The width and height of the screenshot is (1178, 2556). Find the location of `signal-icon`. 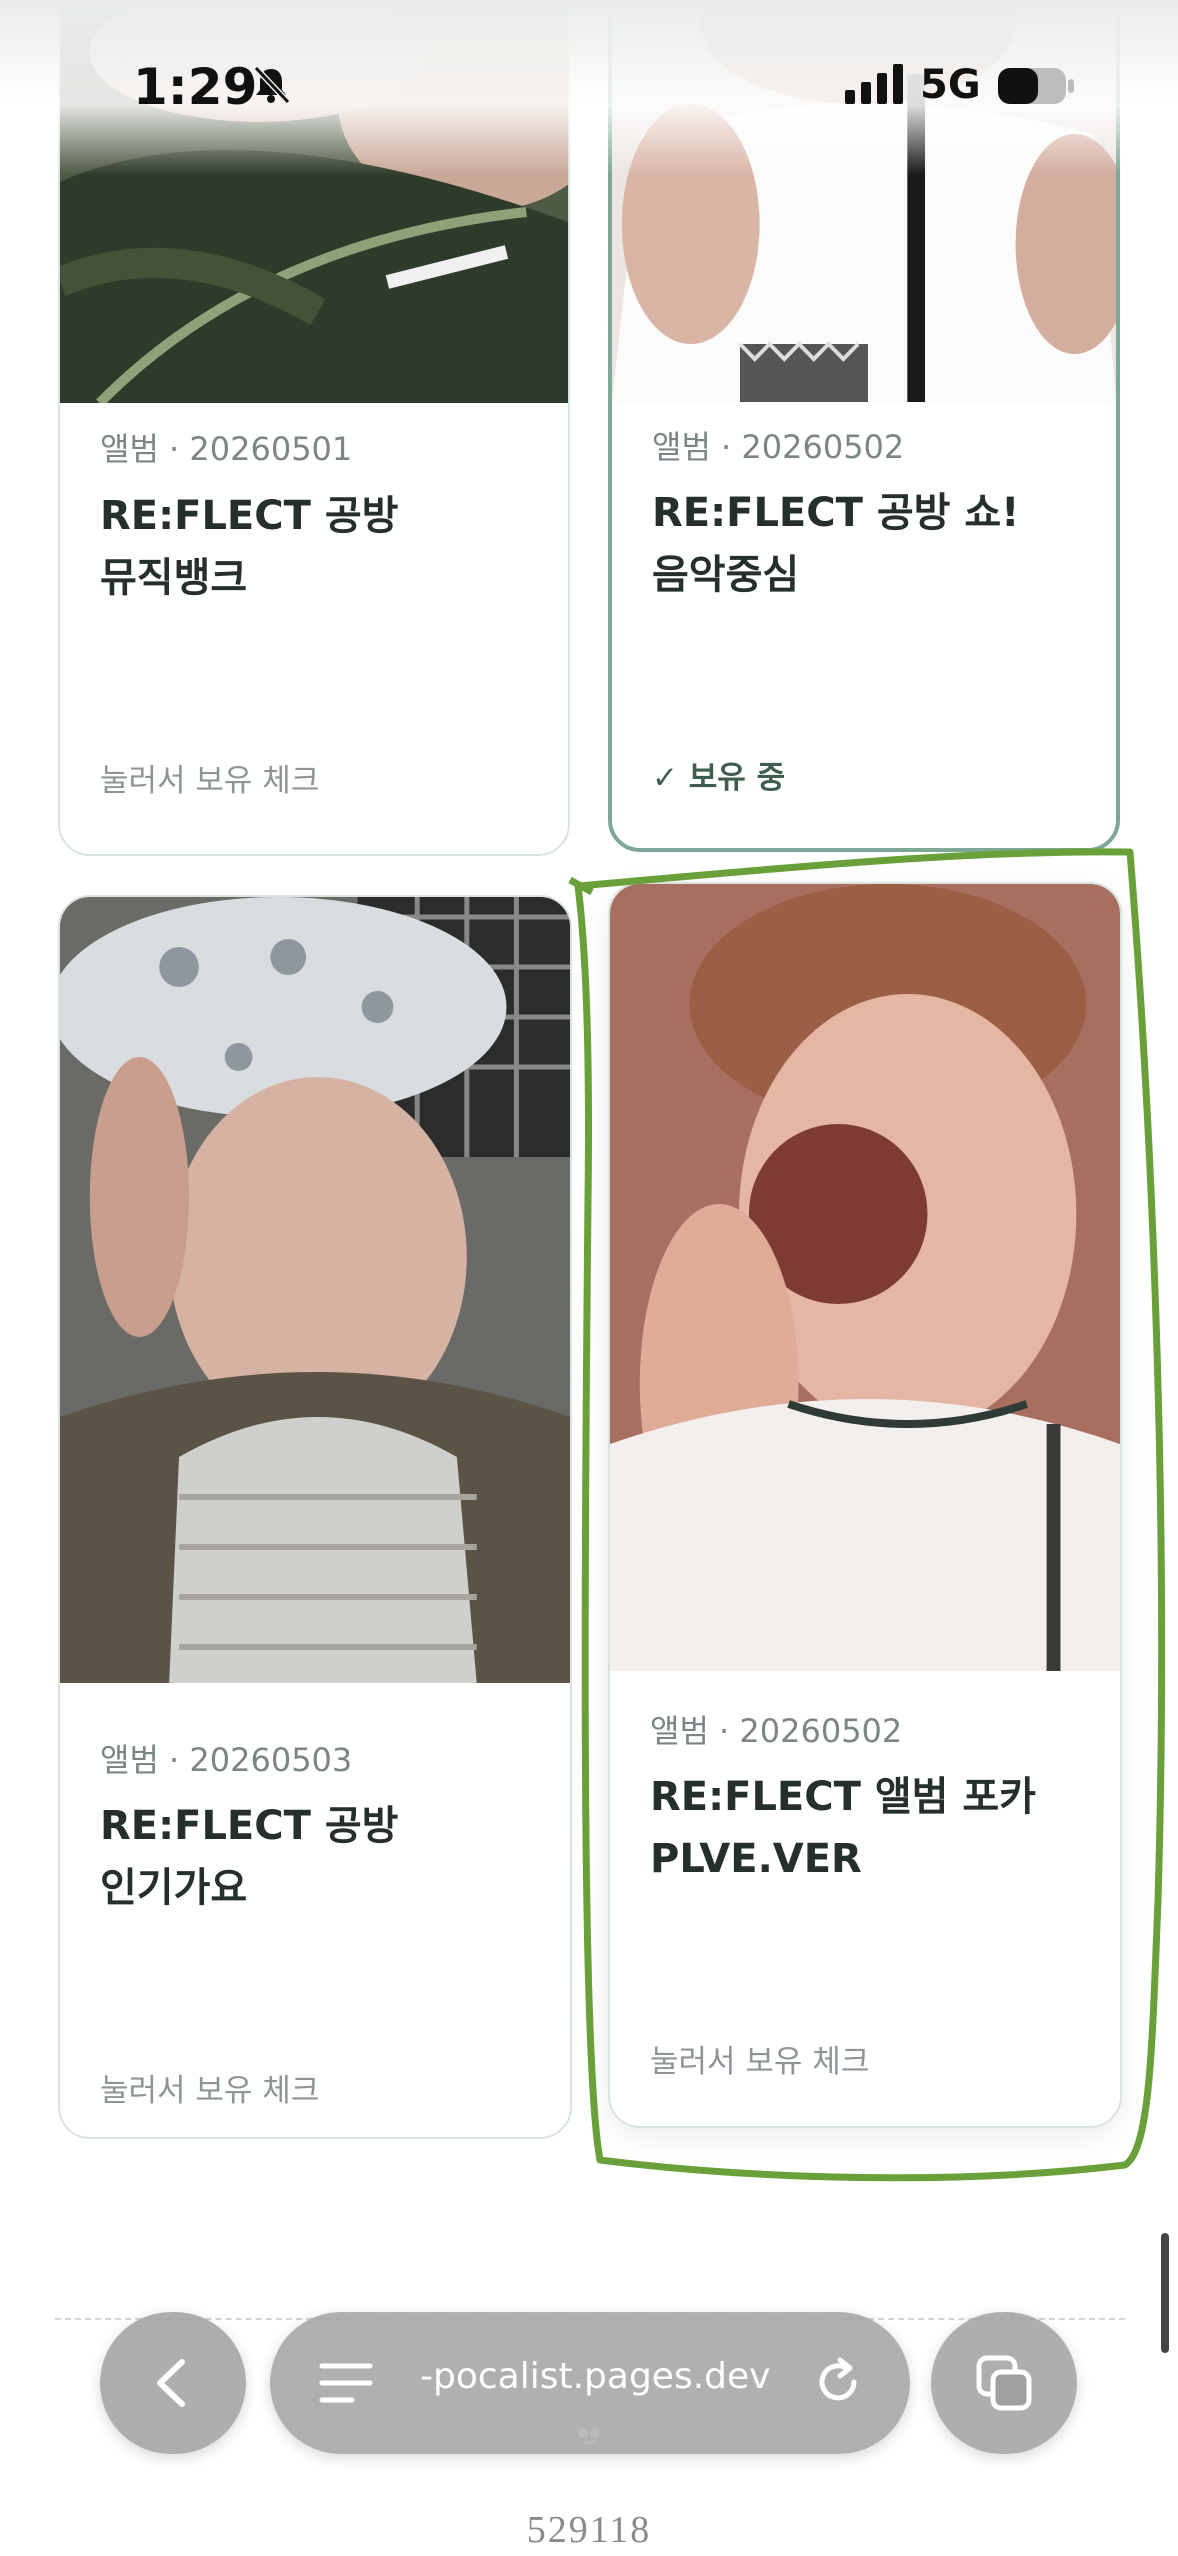

signal-icon is located at coordinates (874, 84).